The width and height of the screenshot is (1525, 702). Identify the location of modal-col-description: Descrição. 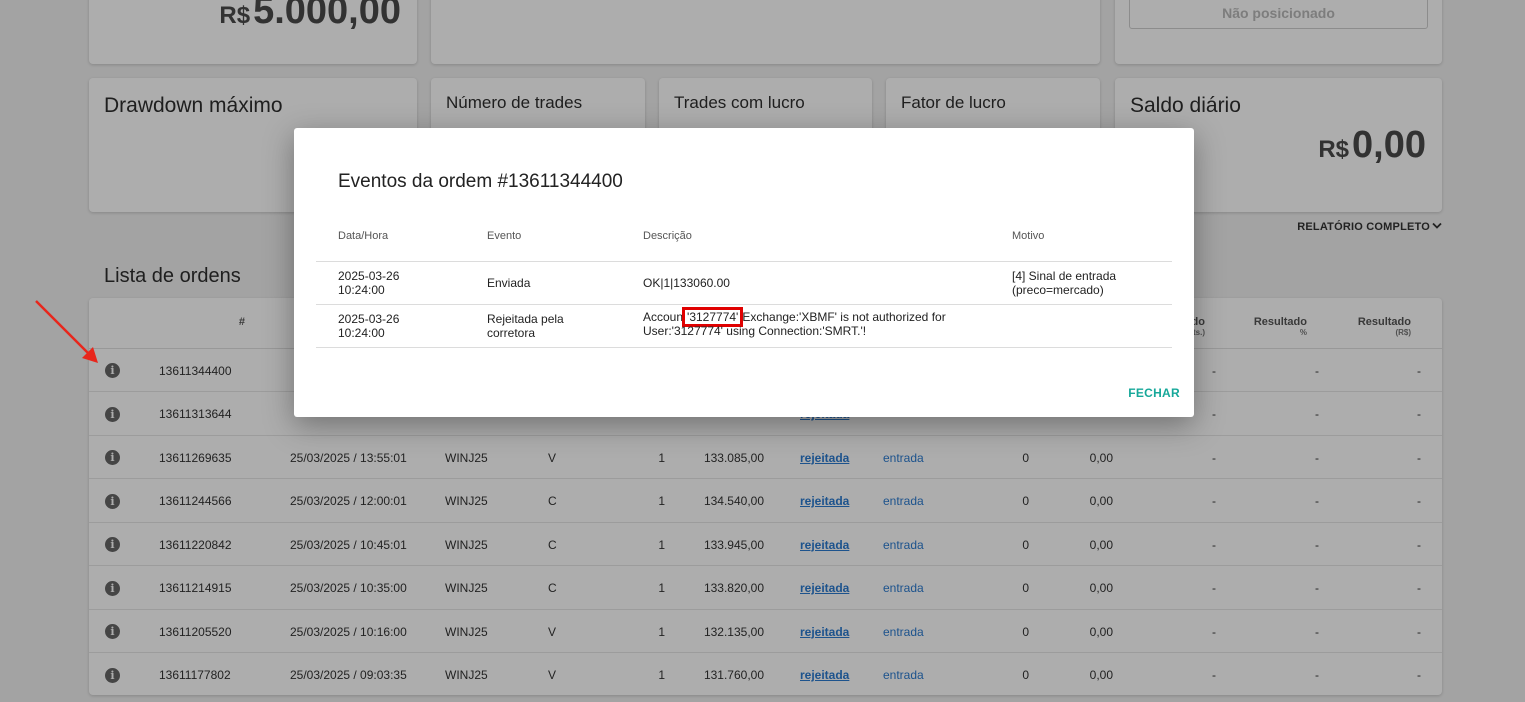
(667, 236).